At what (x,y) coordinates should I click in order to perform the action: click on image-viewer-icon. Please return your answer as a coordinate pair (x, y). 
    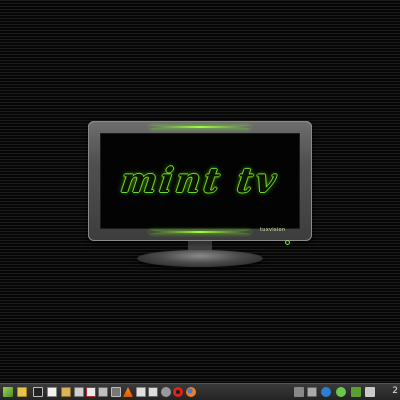
    Looking at the image, I should click on (116, 392).